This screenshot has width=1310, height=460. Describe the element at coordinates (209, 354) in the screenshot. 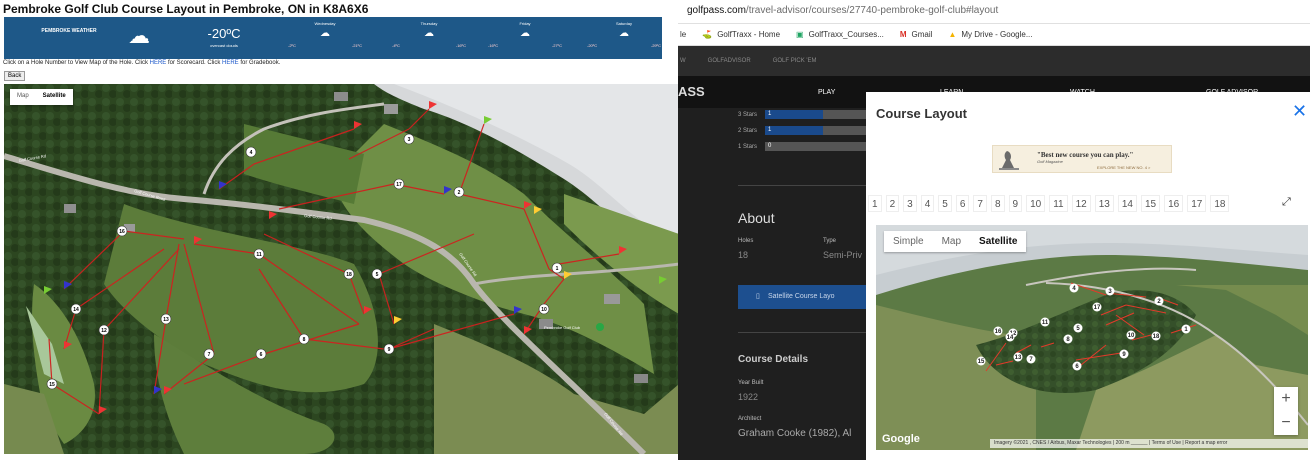

I see `hole-marker-7: 7` at that location.